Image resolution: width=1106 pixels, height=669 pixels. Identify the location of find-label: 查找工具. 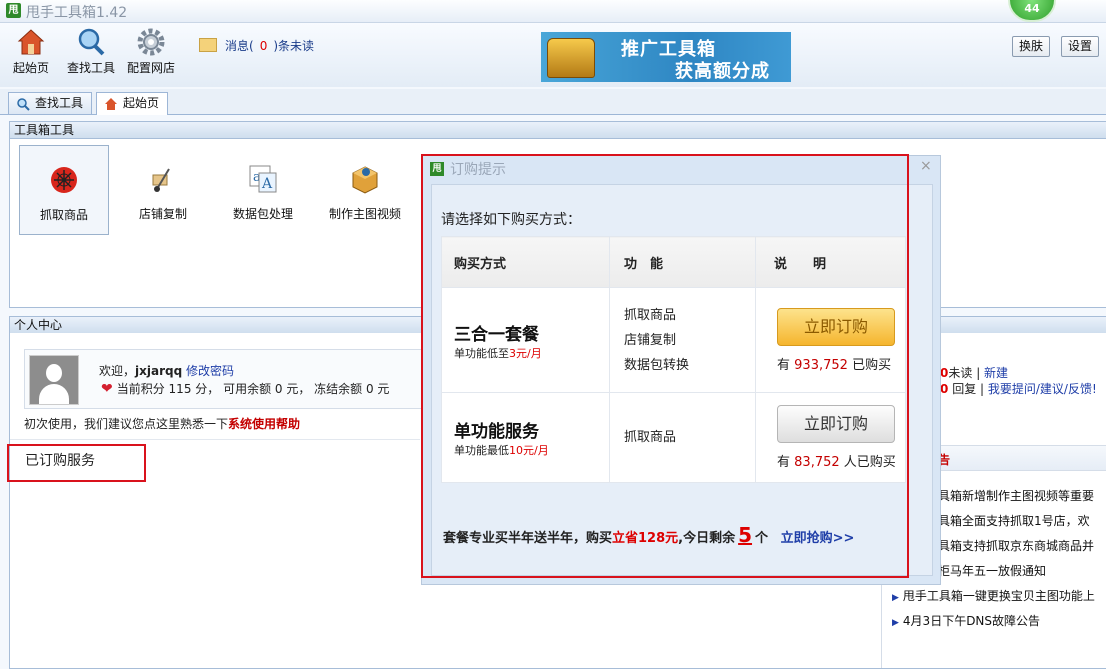
(90, 68).